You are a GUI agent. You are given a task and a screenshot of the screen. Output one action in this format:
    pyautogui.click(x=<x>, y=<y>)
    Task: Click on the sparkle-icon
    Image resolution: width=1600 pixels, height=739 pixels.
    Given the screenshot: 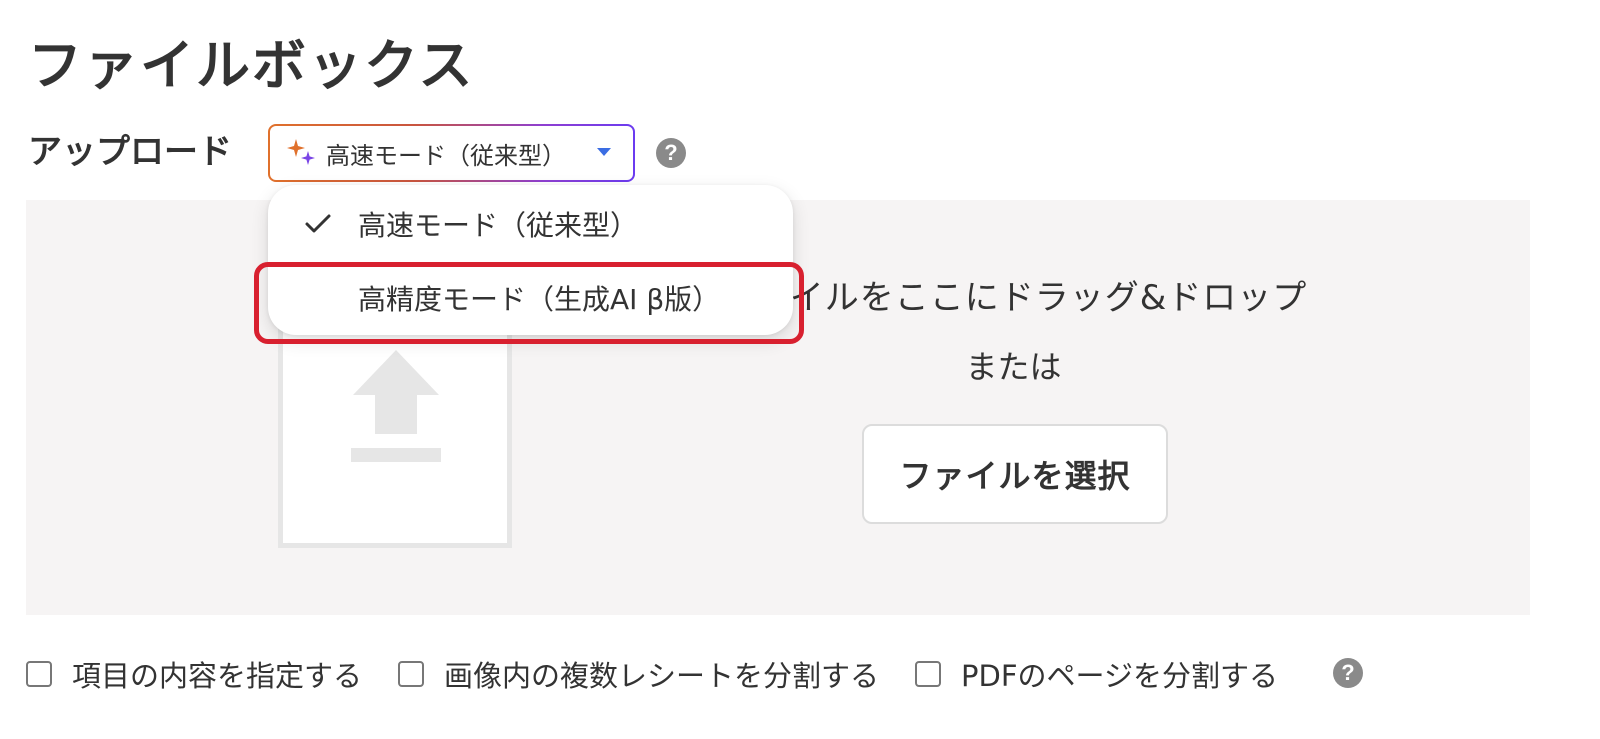 What is the action you would take?
    pyautogui.click(x=301, y=152)
    